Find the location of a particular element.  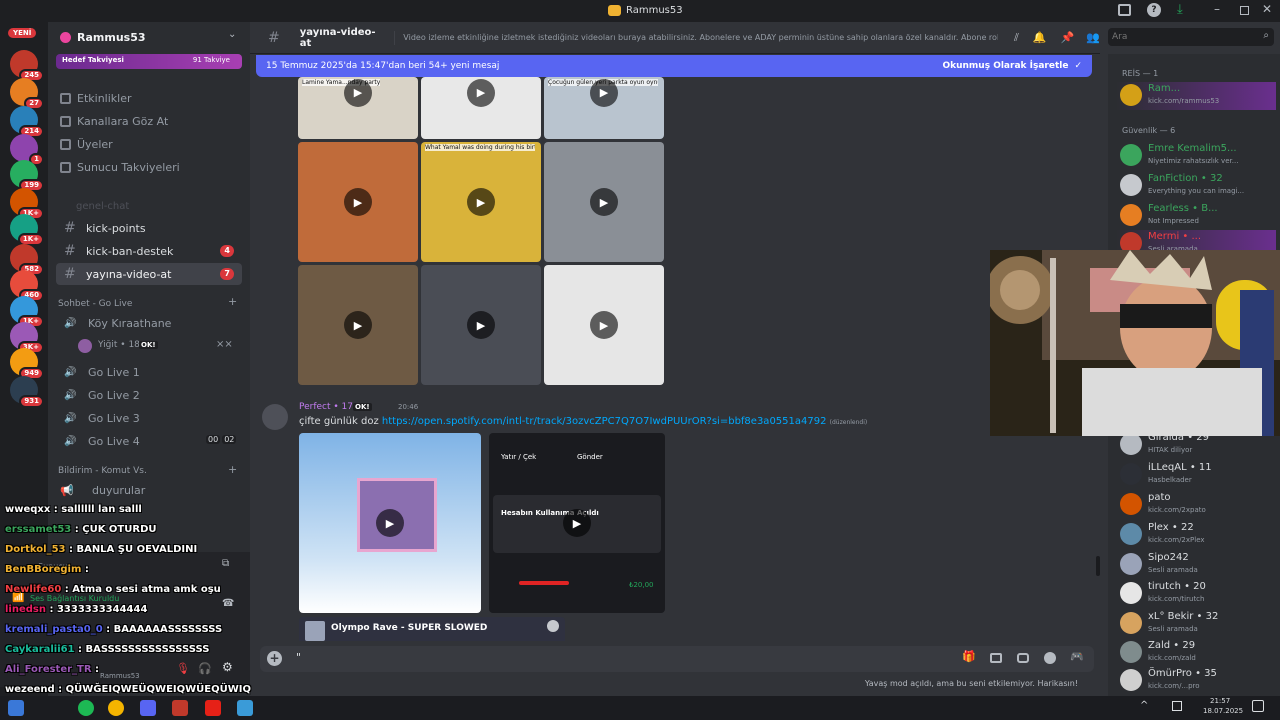

search-box: ⌕ is located at coordinates (1191, 37).